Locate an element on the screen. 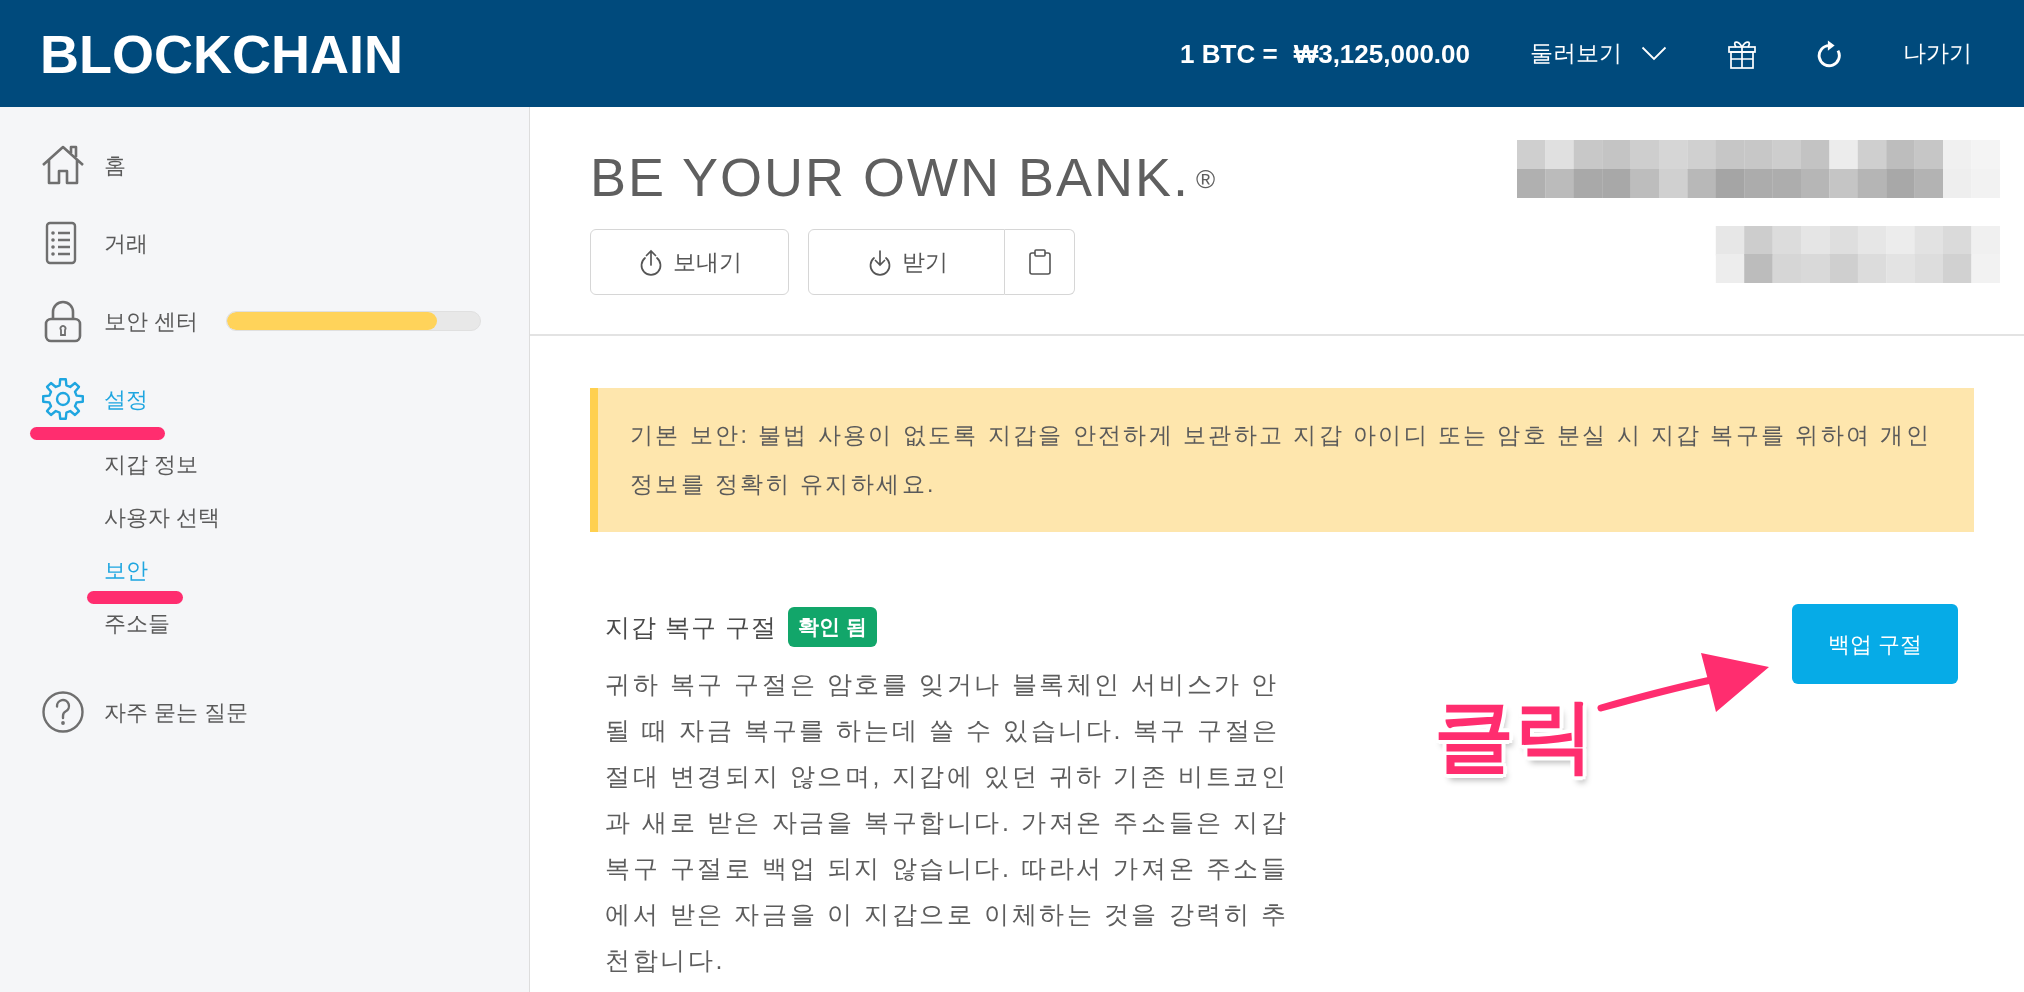 This screenshot has width=2024, height=992. refresh-icon is located at coordinates (1829, 53).